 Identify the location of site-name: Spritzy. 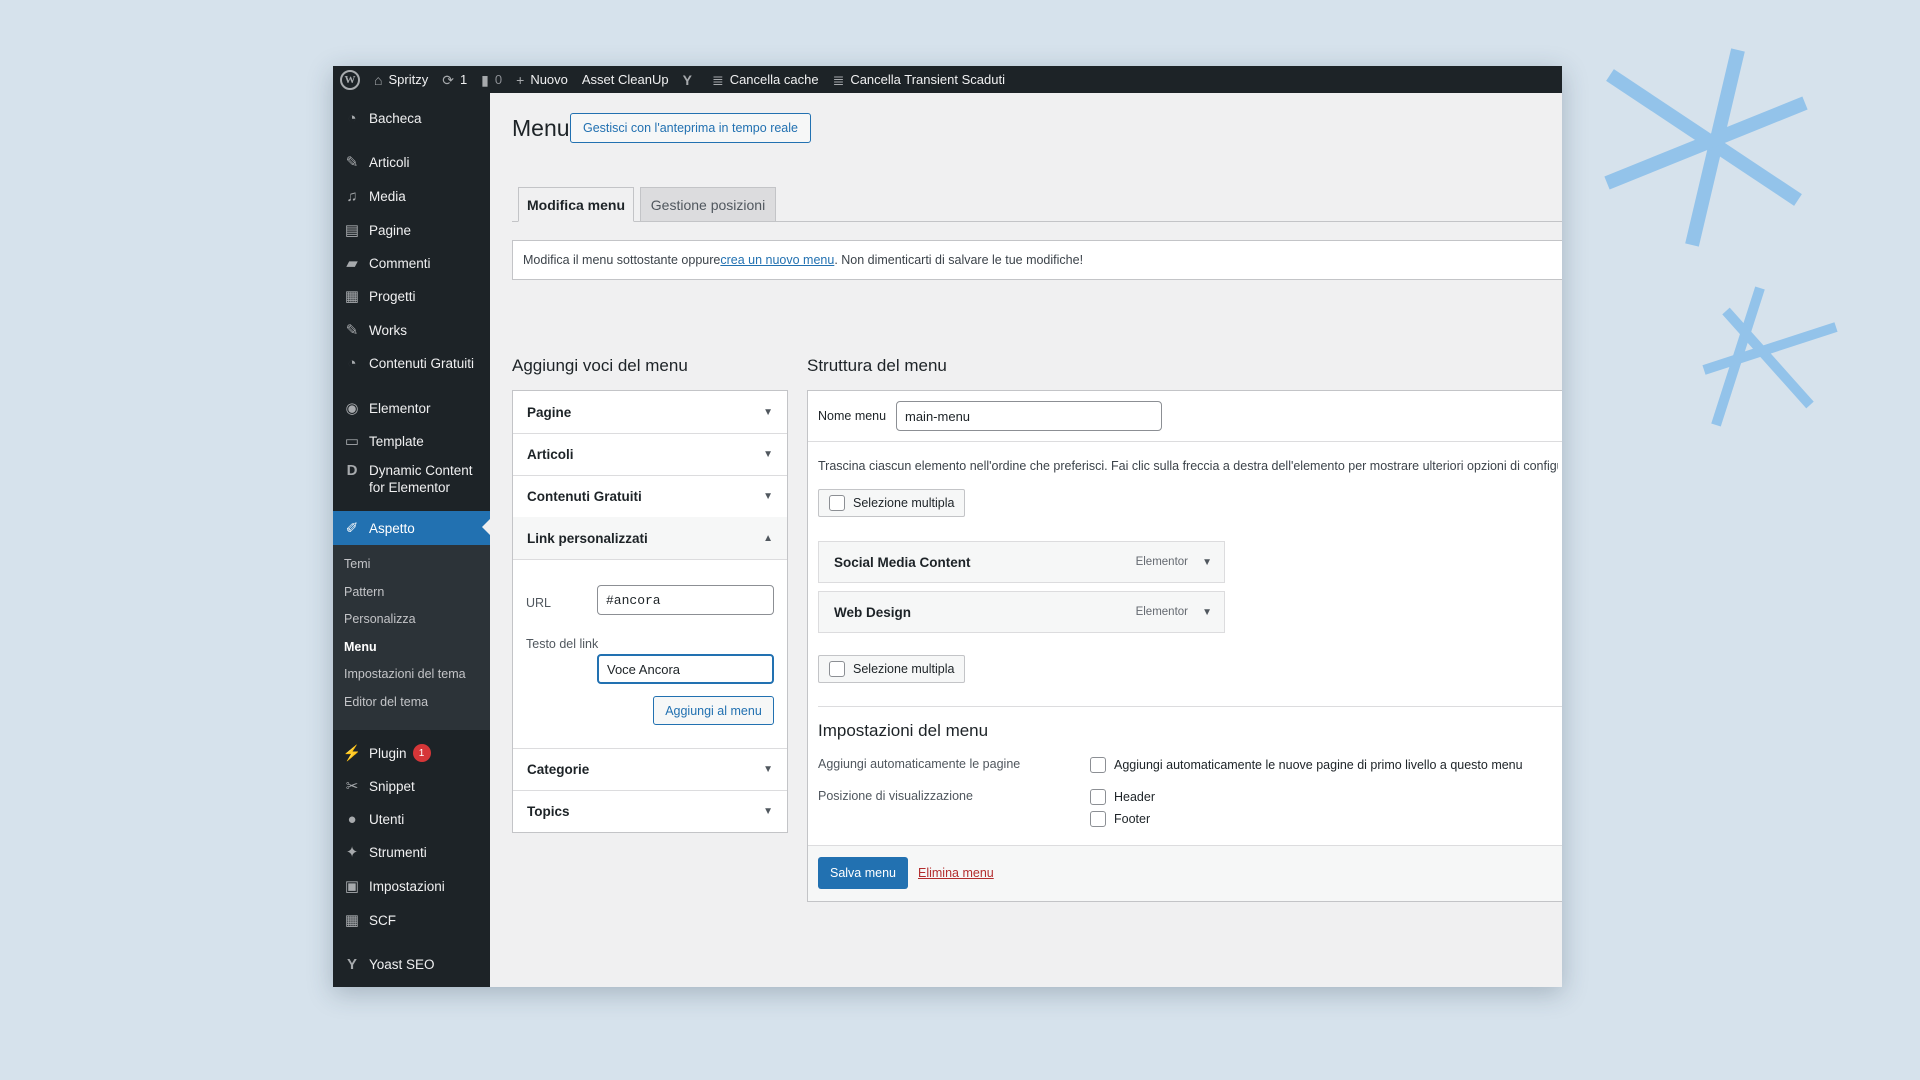
(408, 79).